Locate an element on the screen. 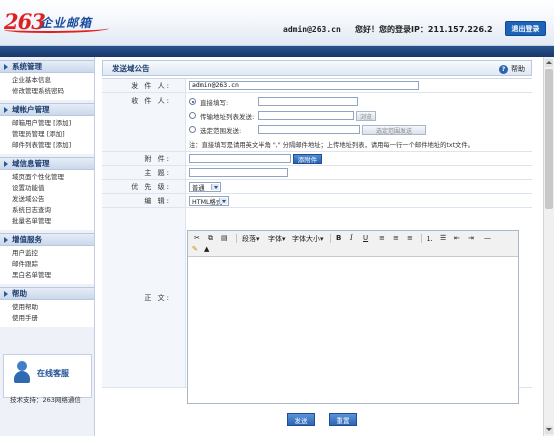  italic-button: I is located at coordinates (351, 238).